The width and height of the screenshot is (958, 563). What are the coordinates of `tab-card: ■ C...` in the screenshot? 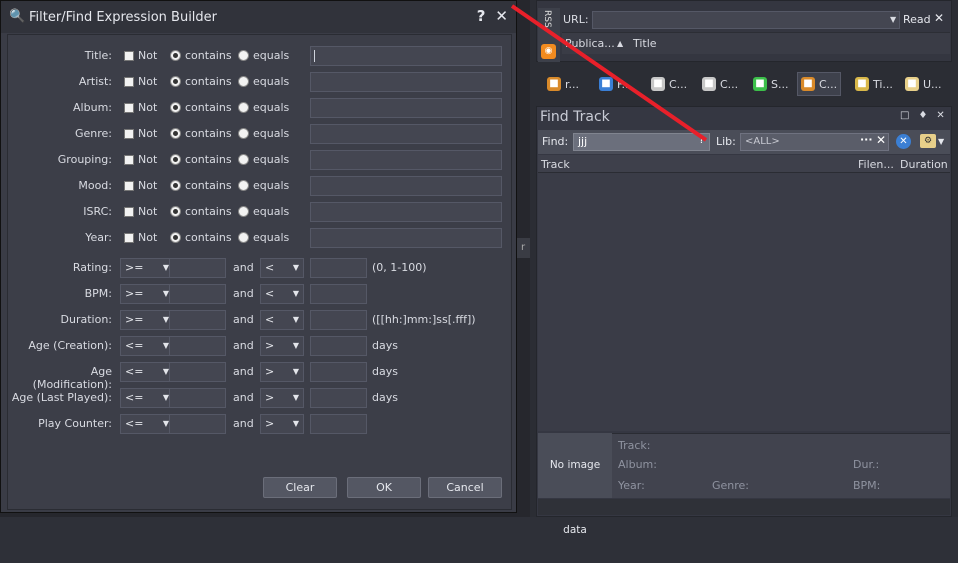 It's located at (669, 84).